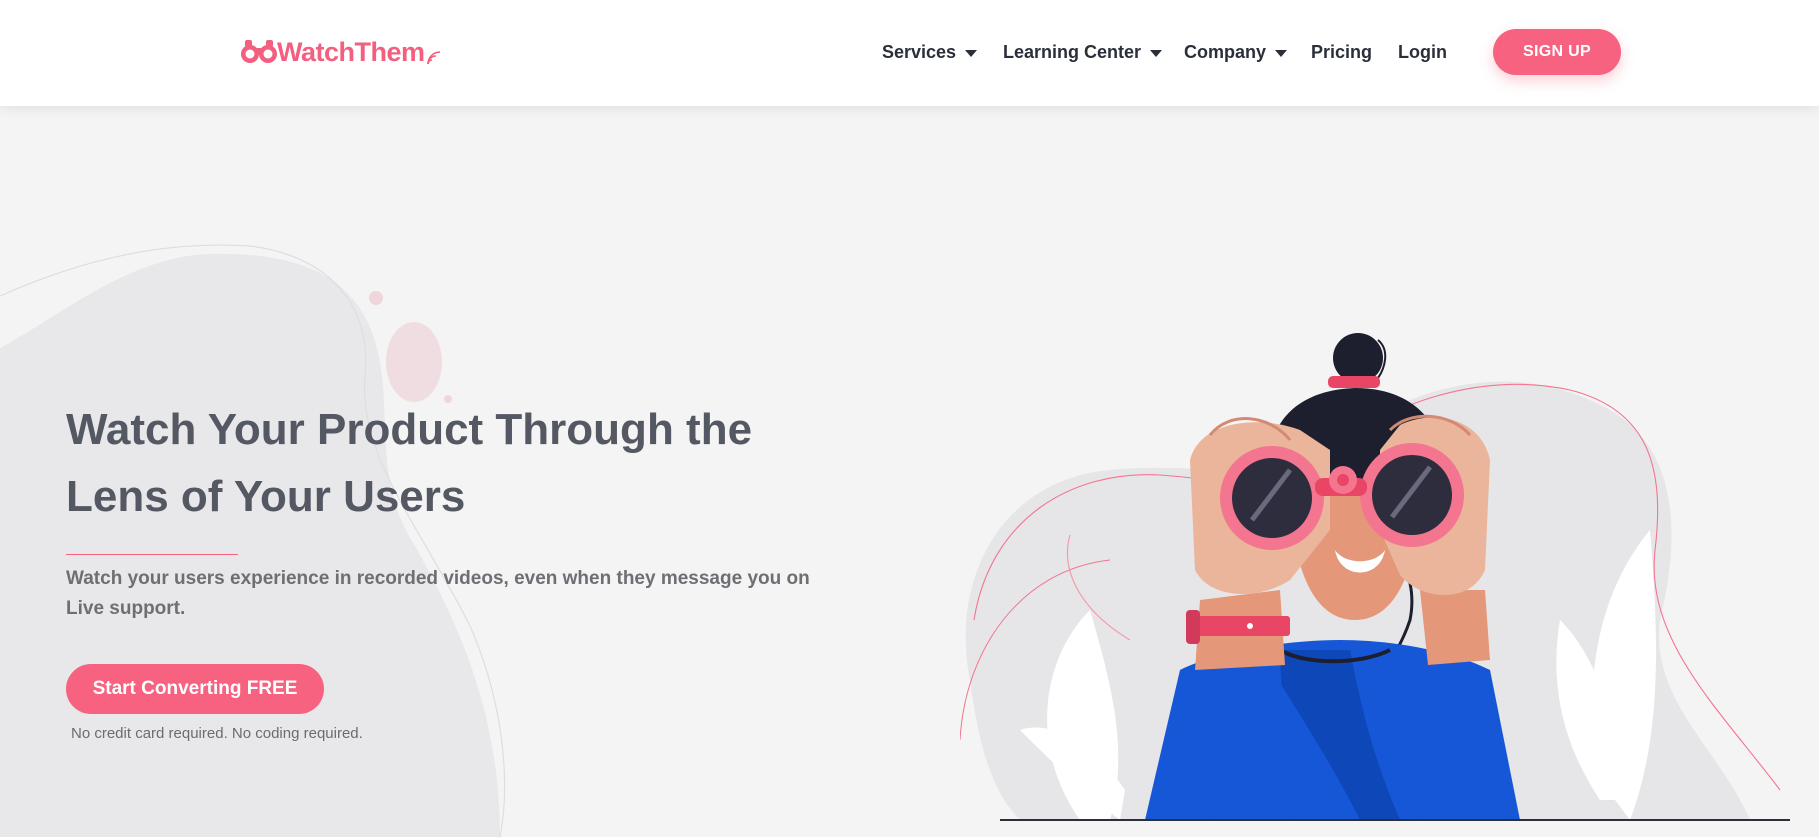 The width and height of the screenshot is (1819, 837). I want to click on nav-pricing-label: Pricing, so click(1342, 51).